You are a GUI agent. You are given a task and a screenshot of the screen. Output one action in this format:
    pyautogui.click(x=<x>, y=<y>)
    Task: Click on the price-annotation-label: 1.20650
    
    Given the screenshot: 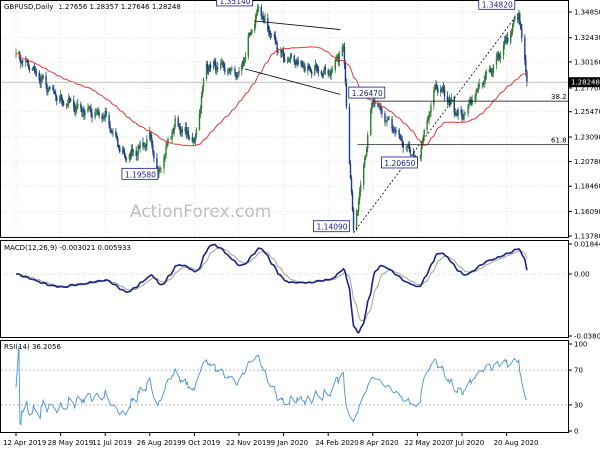 What is the action you would take?
    pyautogui.click(x=399, y=163)
    